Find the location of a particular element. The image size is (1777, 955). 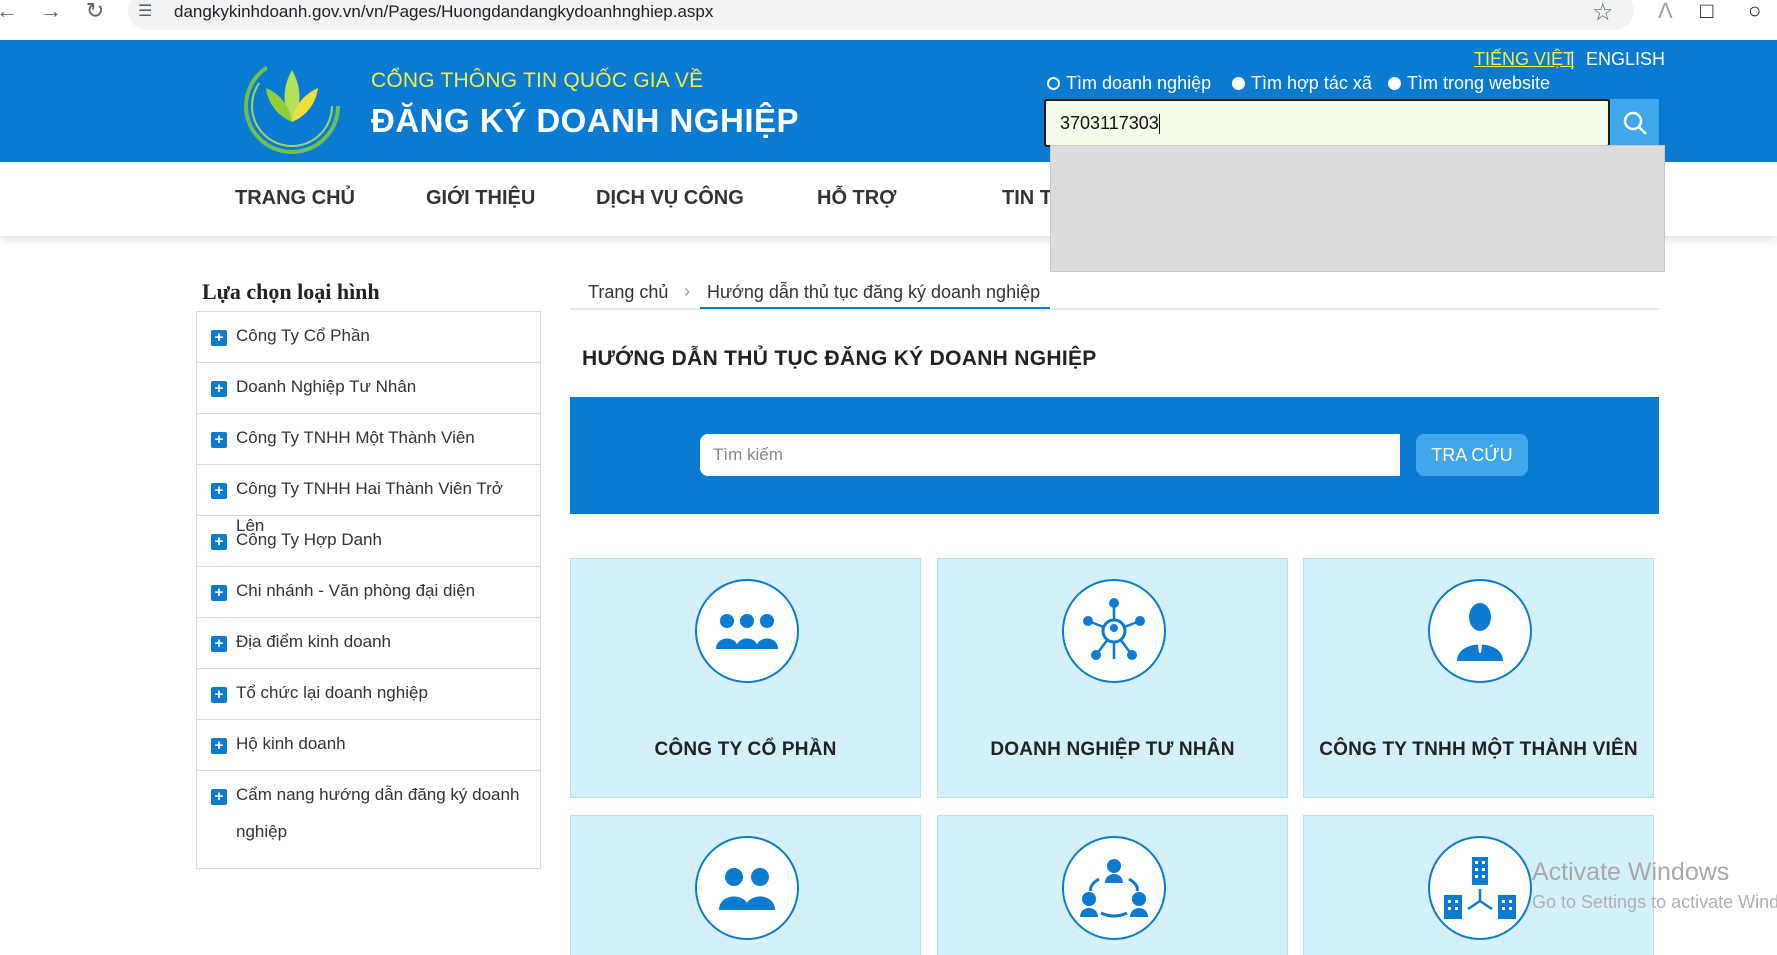

single-person-icon is located at coordinates (1480, 632).